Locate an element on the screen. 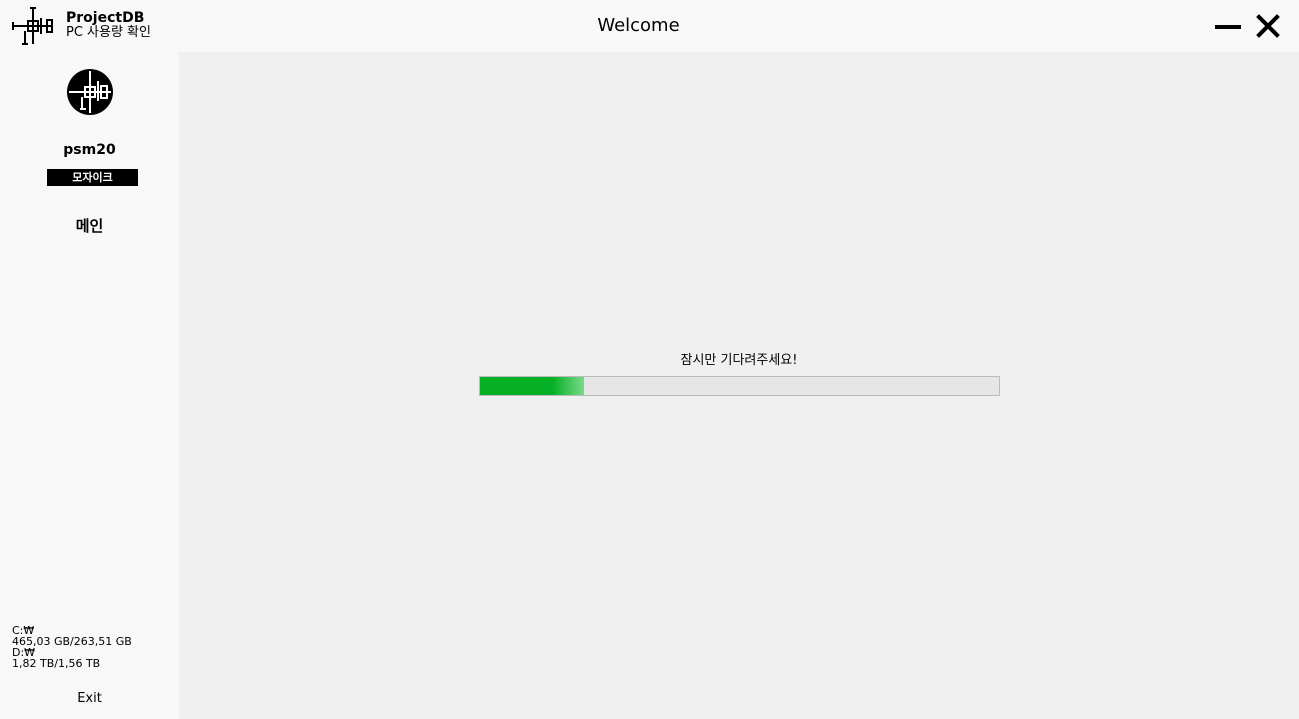 This screenshot has width=1299, height=719. close-icon is located at coordinates (1268, 26).